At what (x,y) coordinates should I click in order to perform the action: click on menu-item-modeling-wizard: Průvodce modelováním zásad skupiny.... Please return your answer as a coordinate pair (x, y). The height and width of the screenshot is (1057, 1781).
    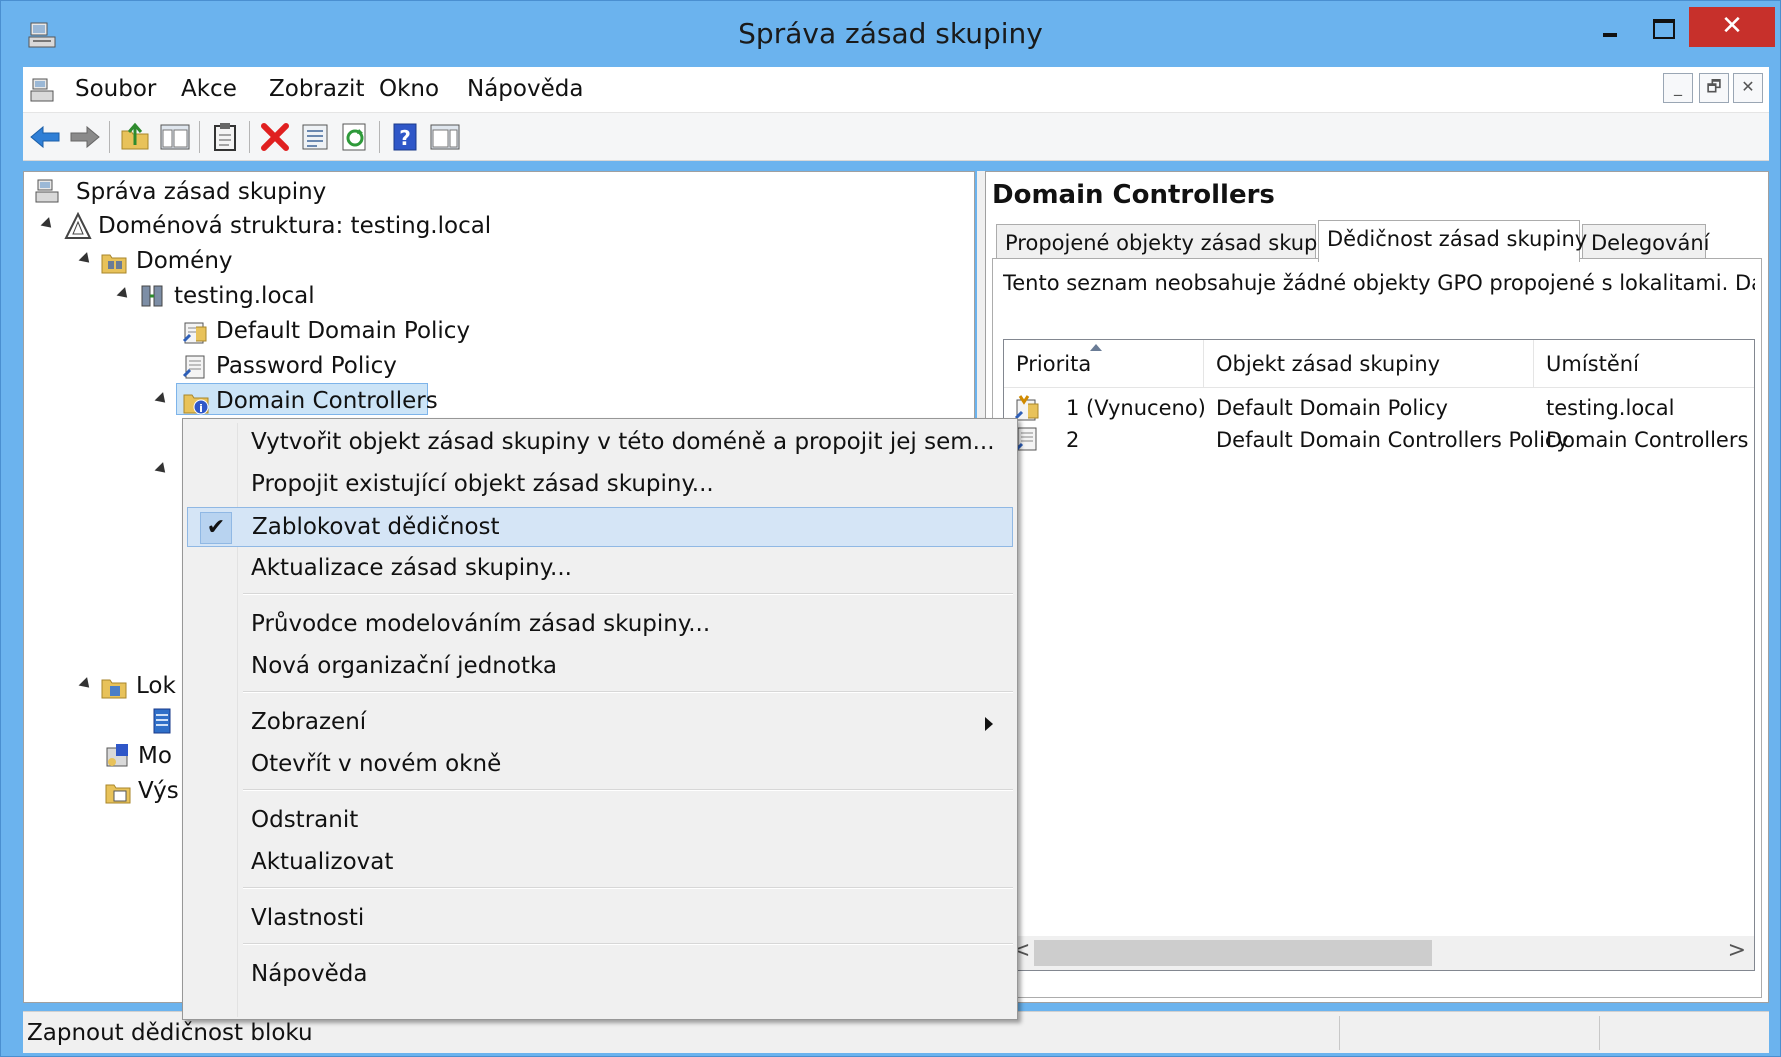
    Looking at the image, I should click on (600, 625).